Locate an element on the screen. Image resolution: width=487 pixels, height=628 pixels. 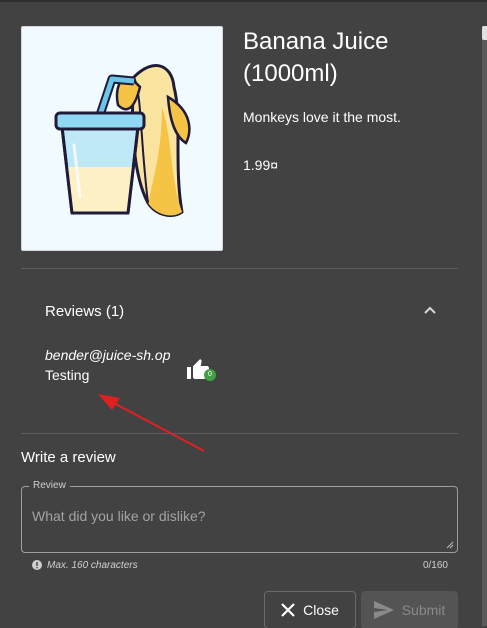
review-input is located at coordinates (237, 518).